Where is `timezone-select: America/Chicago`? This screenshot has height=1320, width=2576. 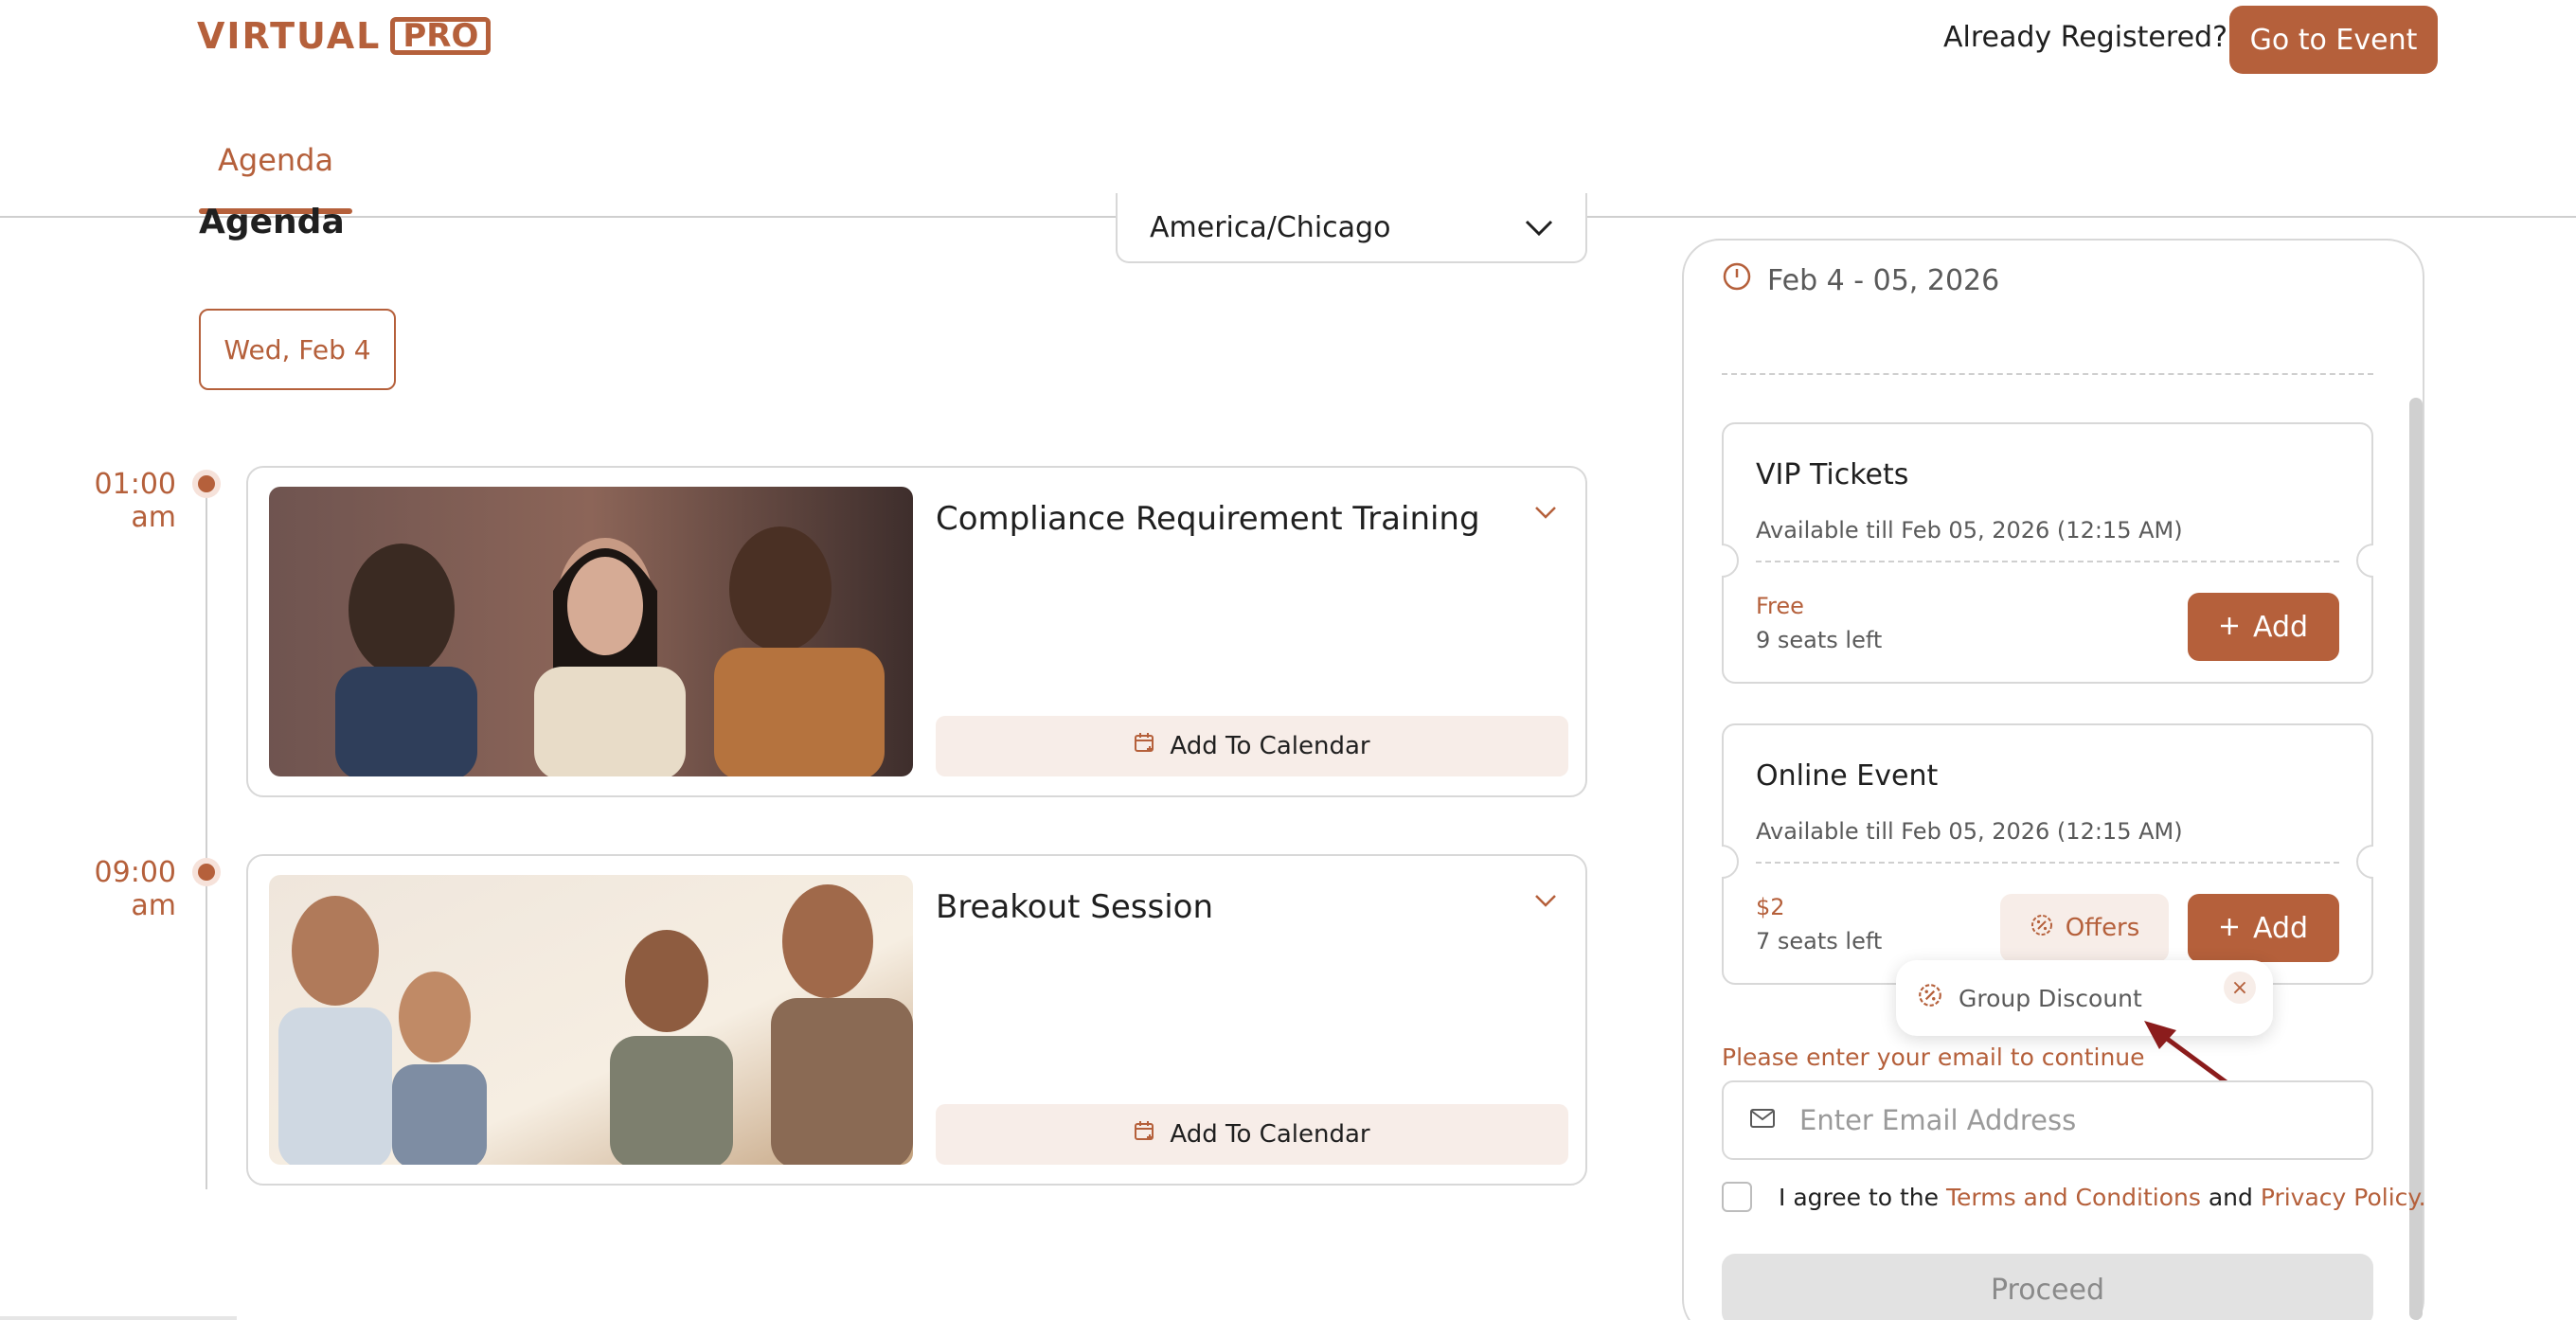
timezone-select: America/Chicago is located at coordinates (1351, 228).